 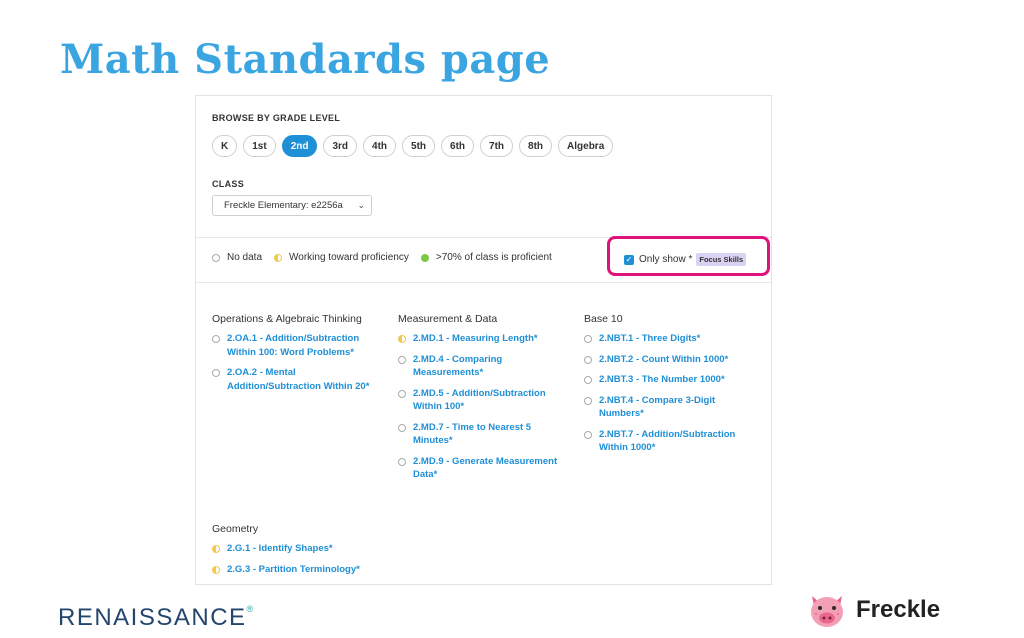 What do you see at coordinates (228, 184) in the screenshot?
I see `class-label: CLASS` at bounding box center [228, 184].